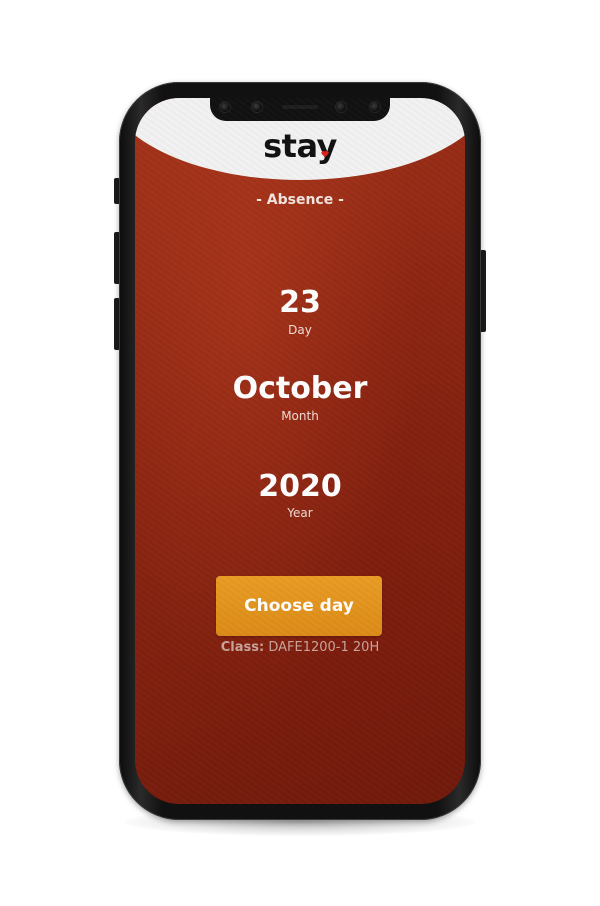  Describe the element at coordinates (300, 200) in the screenshot. I see `section-title: - Absence -` at that location.